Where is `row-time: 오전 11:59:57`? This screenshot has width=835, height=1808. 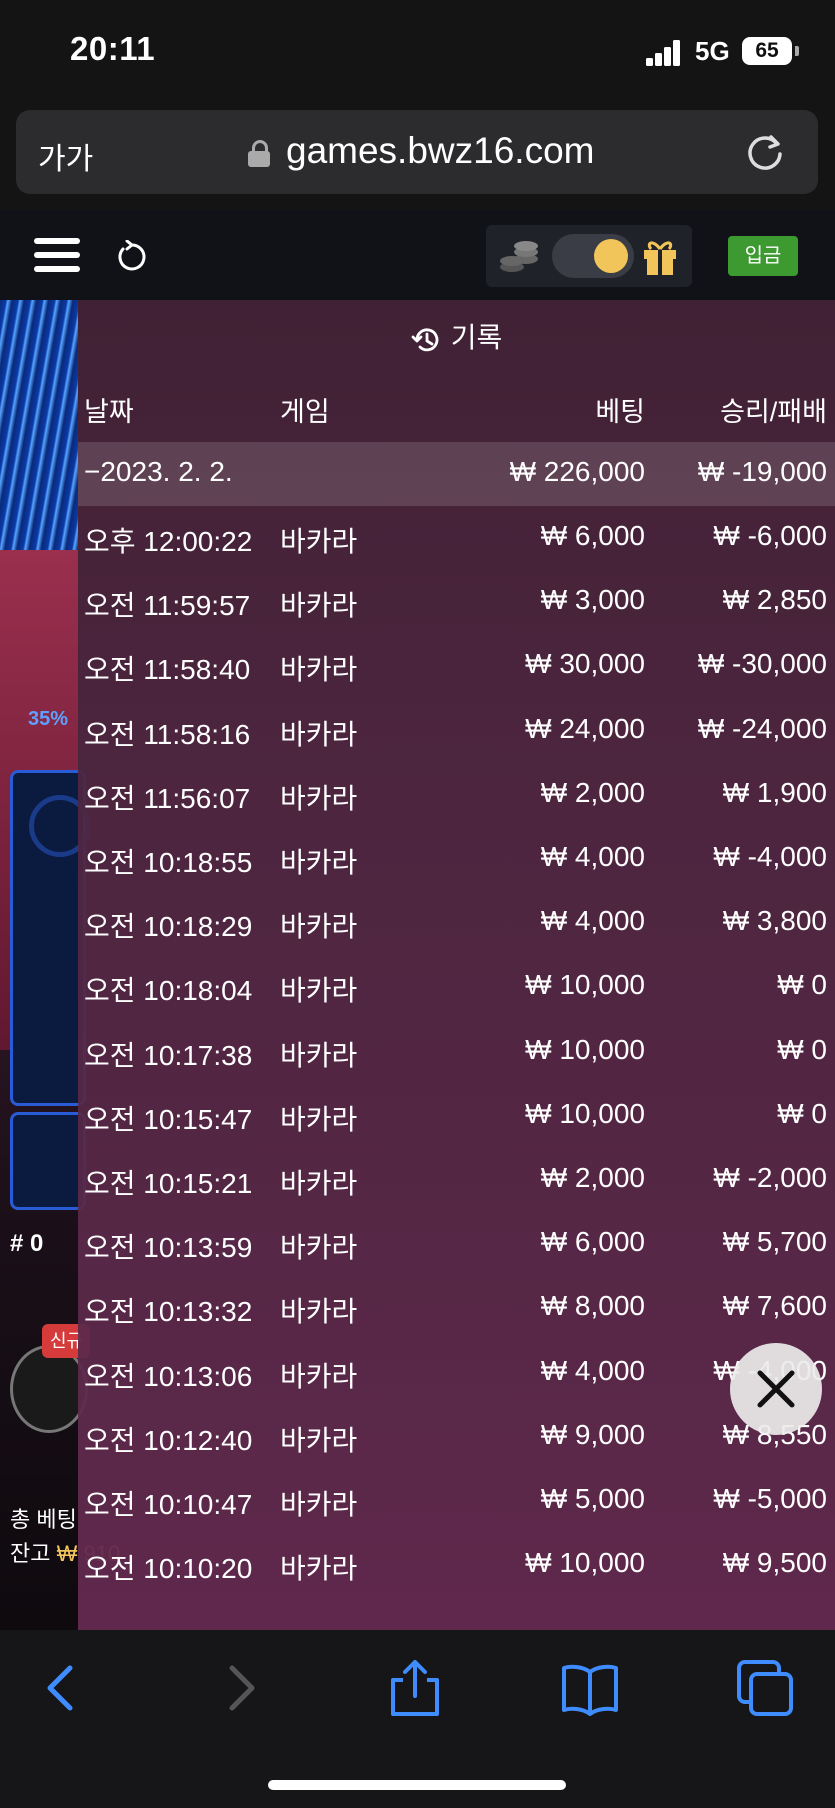 row-time: 오전 11:59:57 is located at coordinates (167, 606).